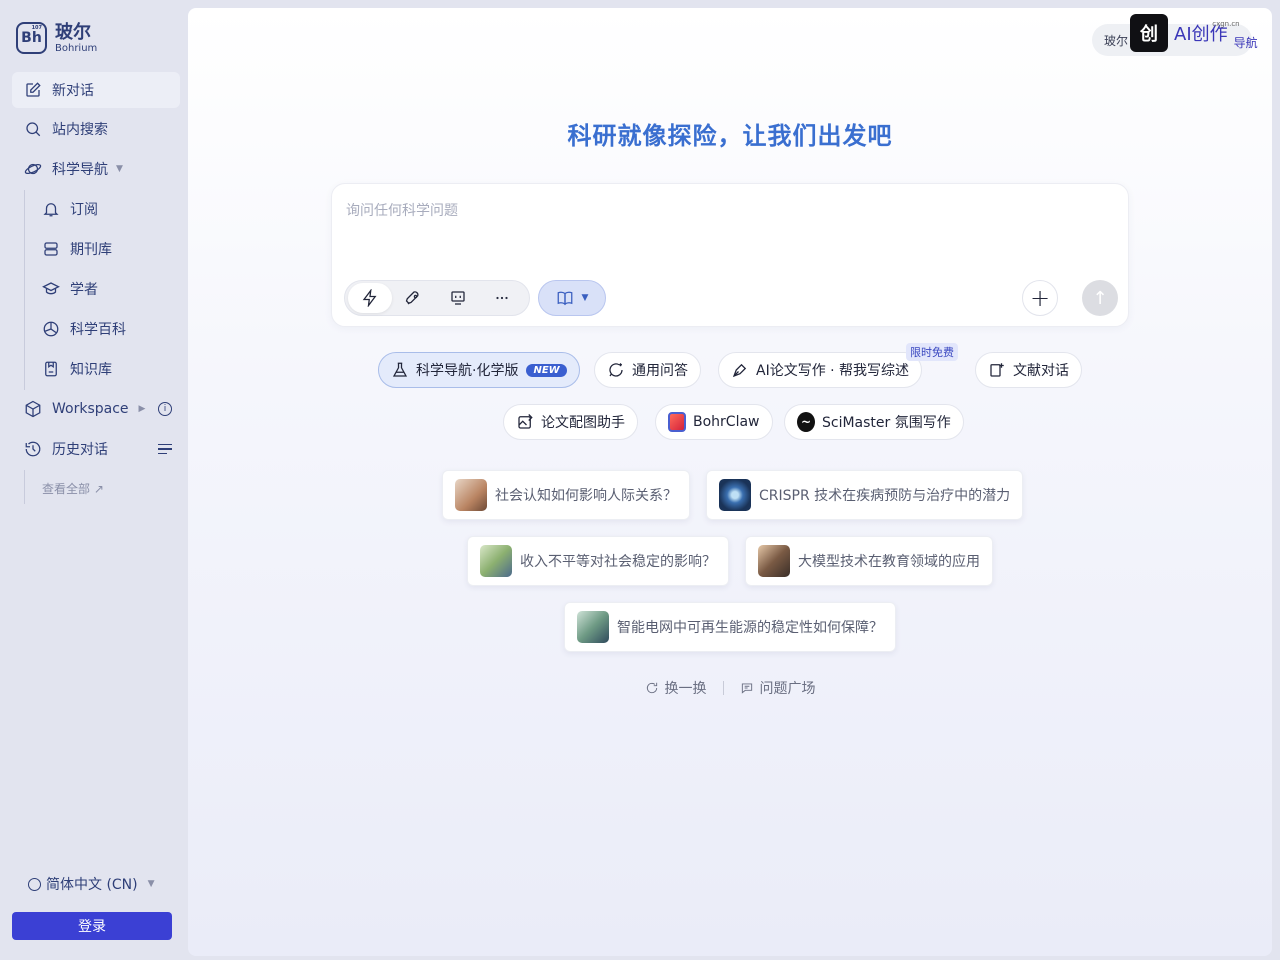  I want to click on view-all-link: 查看全部 ↗, so click(73, 488).